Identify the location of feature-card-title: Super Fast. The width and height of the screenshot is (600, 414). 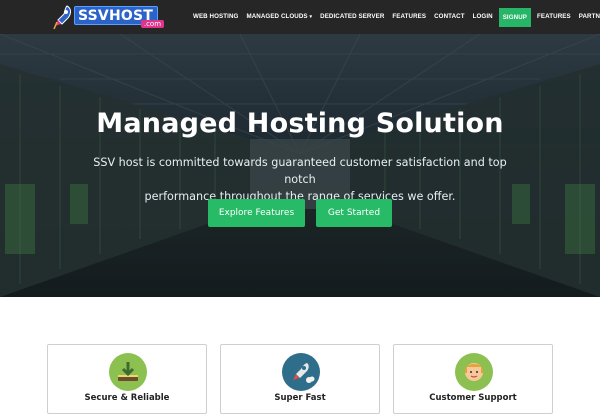
(300, 398).